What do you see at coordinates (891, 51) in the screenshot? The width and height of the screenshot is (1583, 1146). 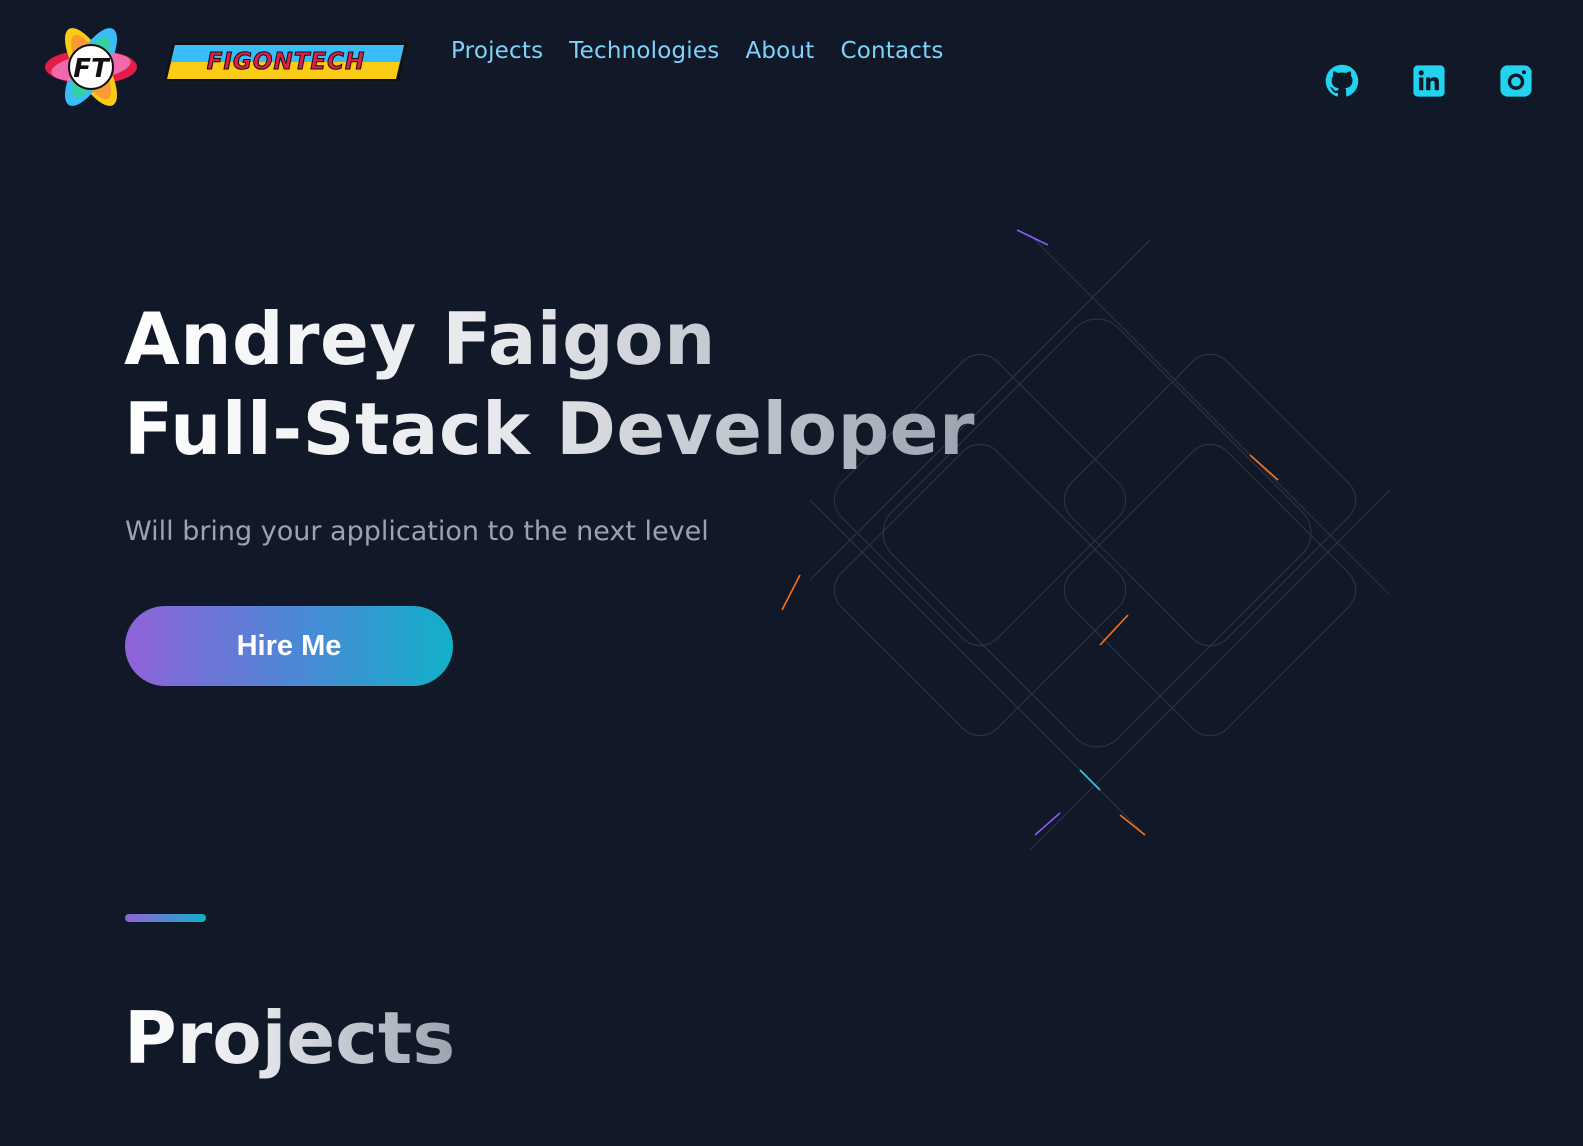 I see `nav-link-contacts: Contacts` at bounding box center [891, 51].